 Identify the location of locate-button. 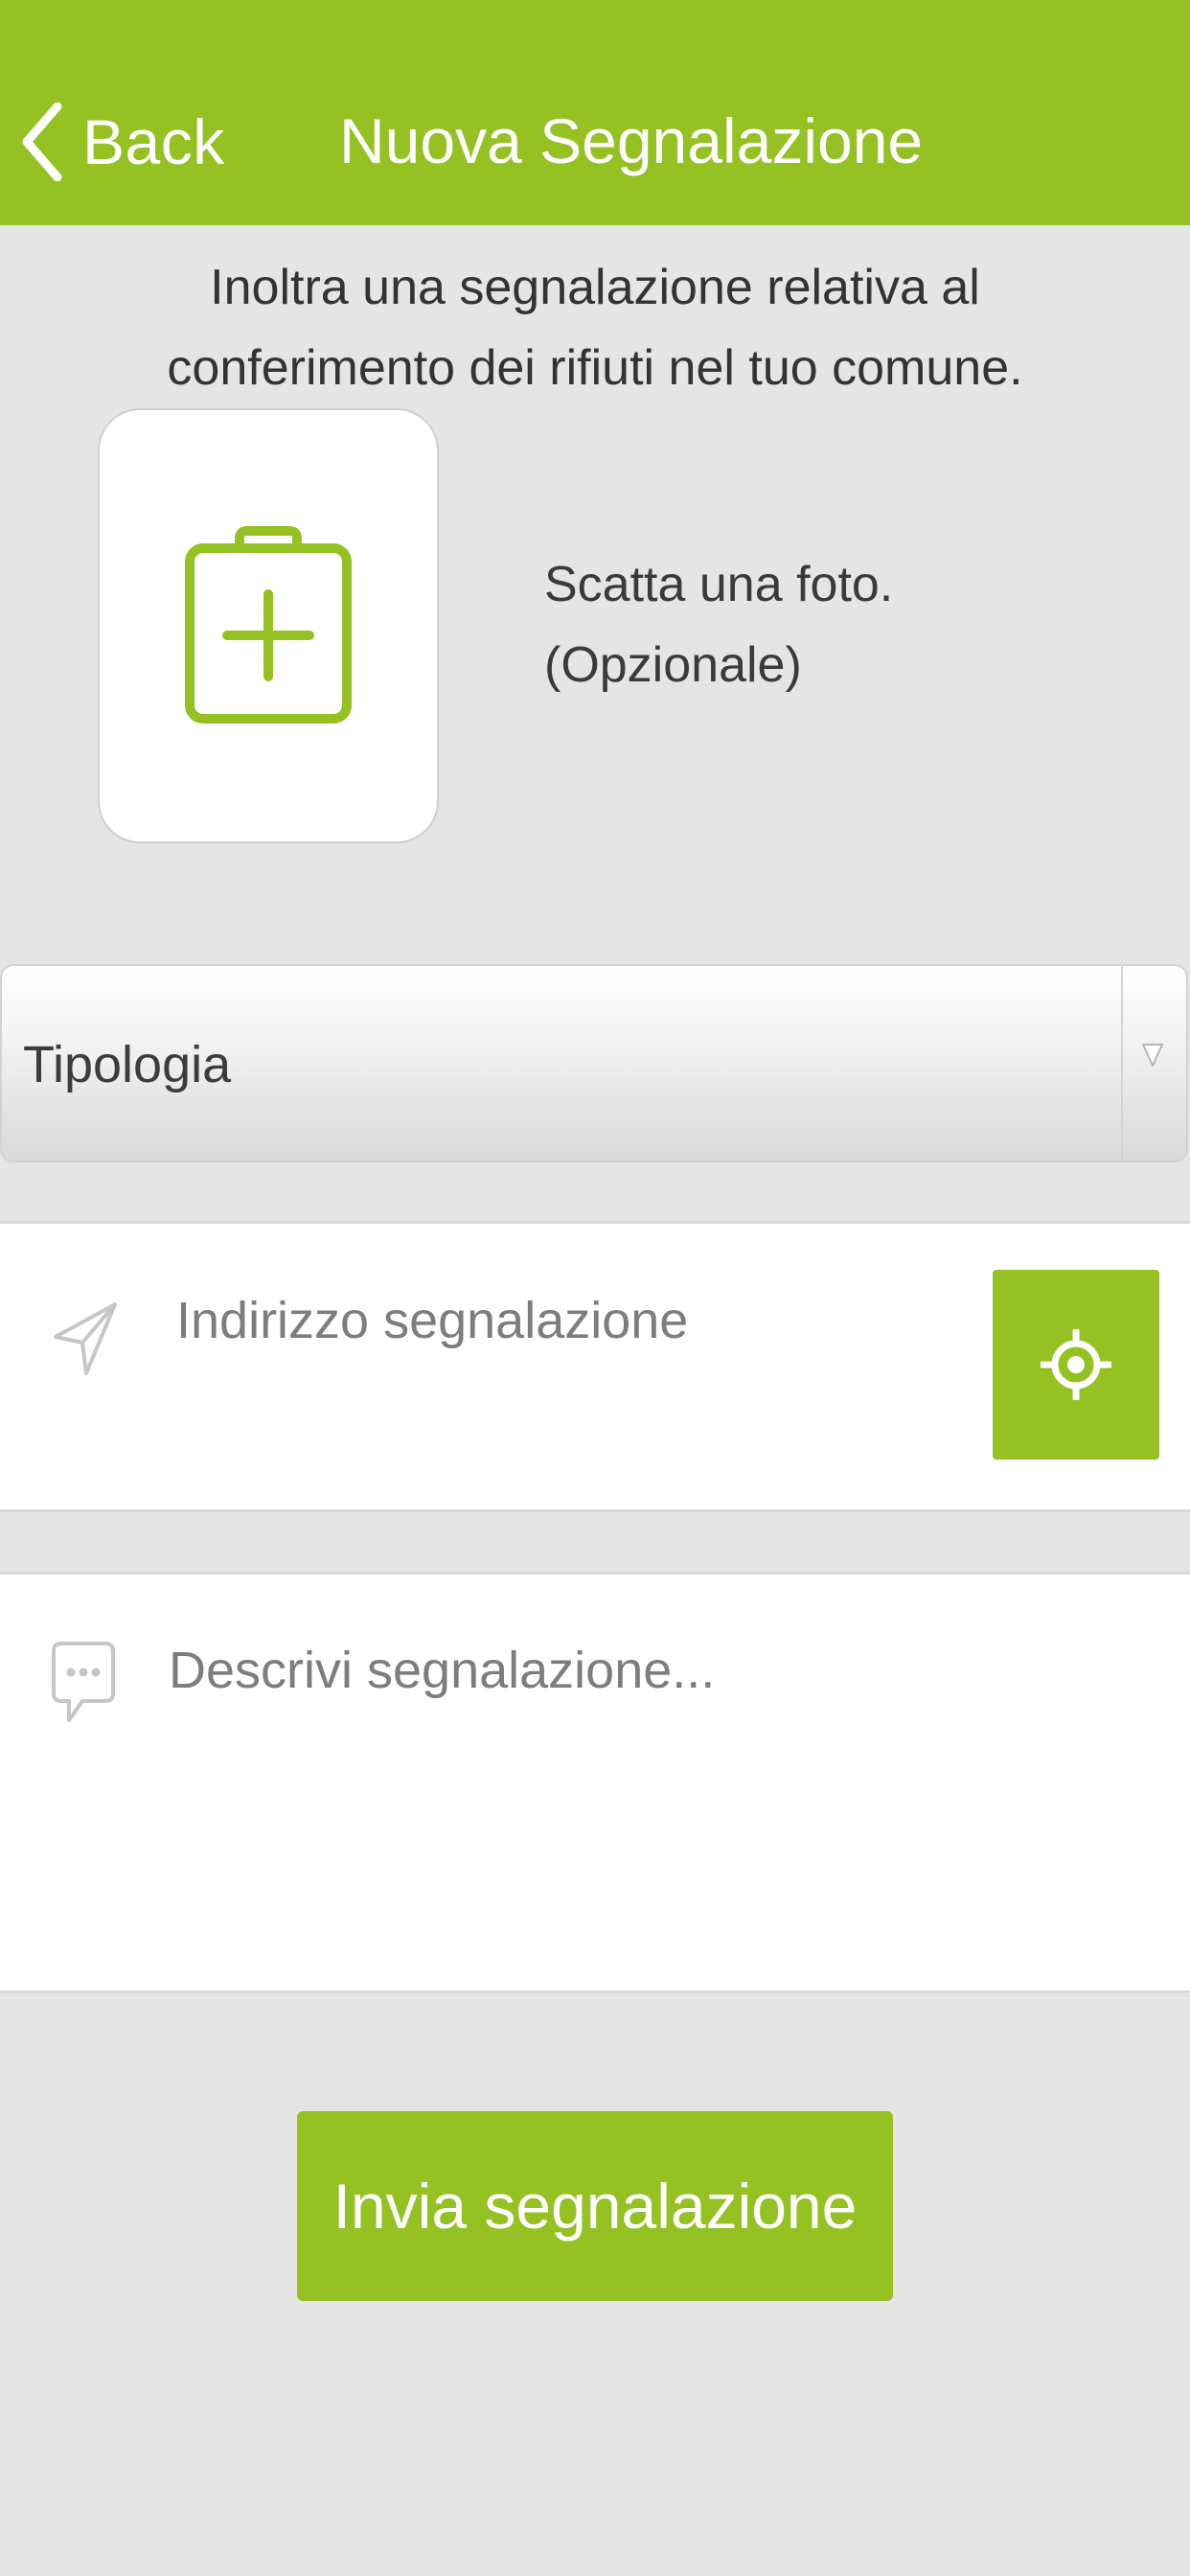
(1076, 1365).